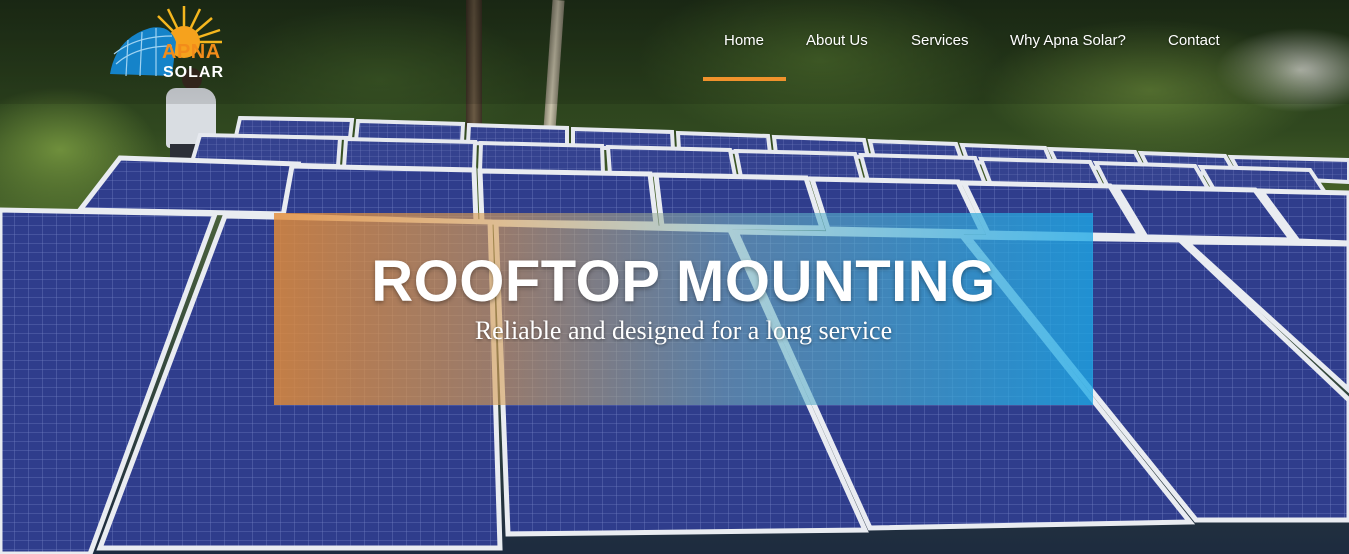 The image size is (1349, 554). I want to click on nav-why-apna-solar: Why Apna Solar?, so click(1068, 41).